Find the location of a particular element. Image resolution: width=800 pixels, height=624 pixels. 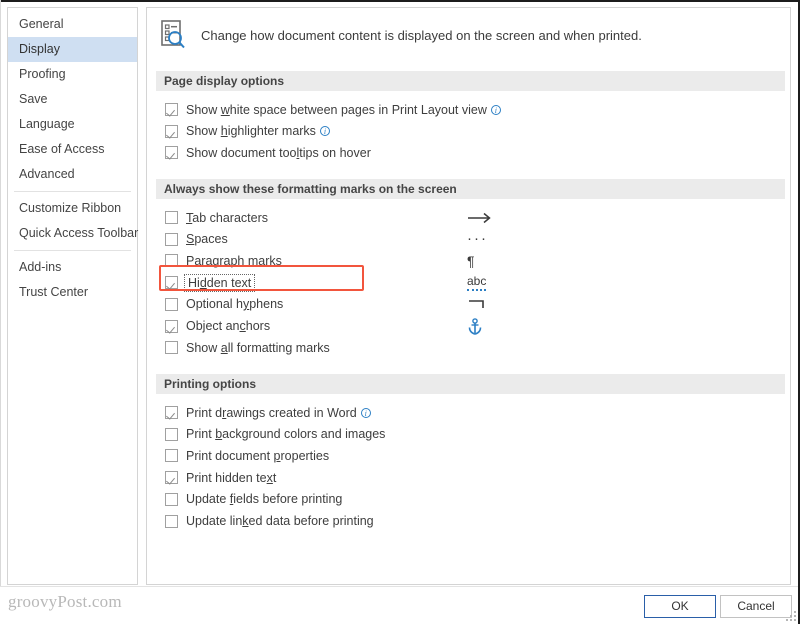

dialog-top-border is located at coordinates (400, 1).